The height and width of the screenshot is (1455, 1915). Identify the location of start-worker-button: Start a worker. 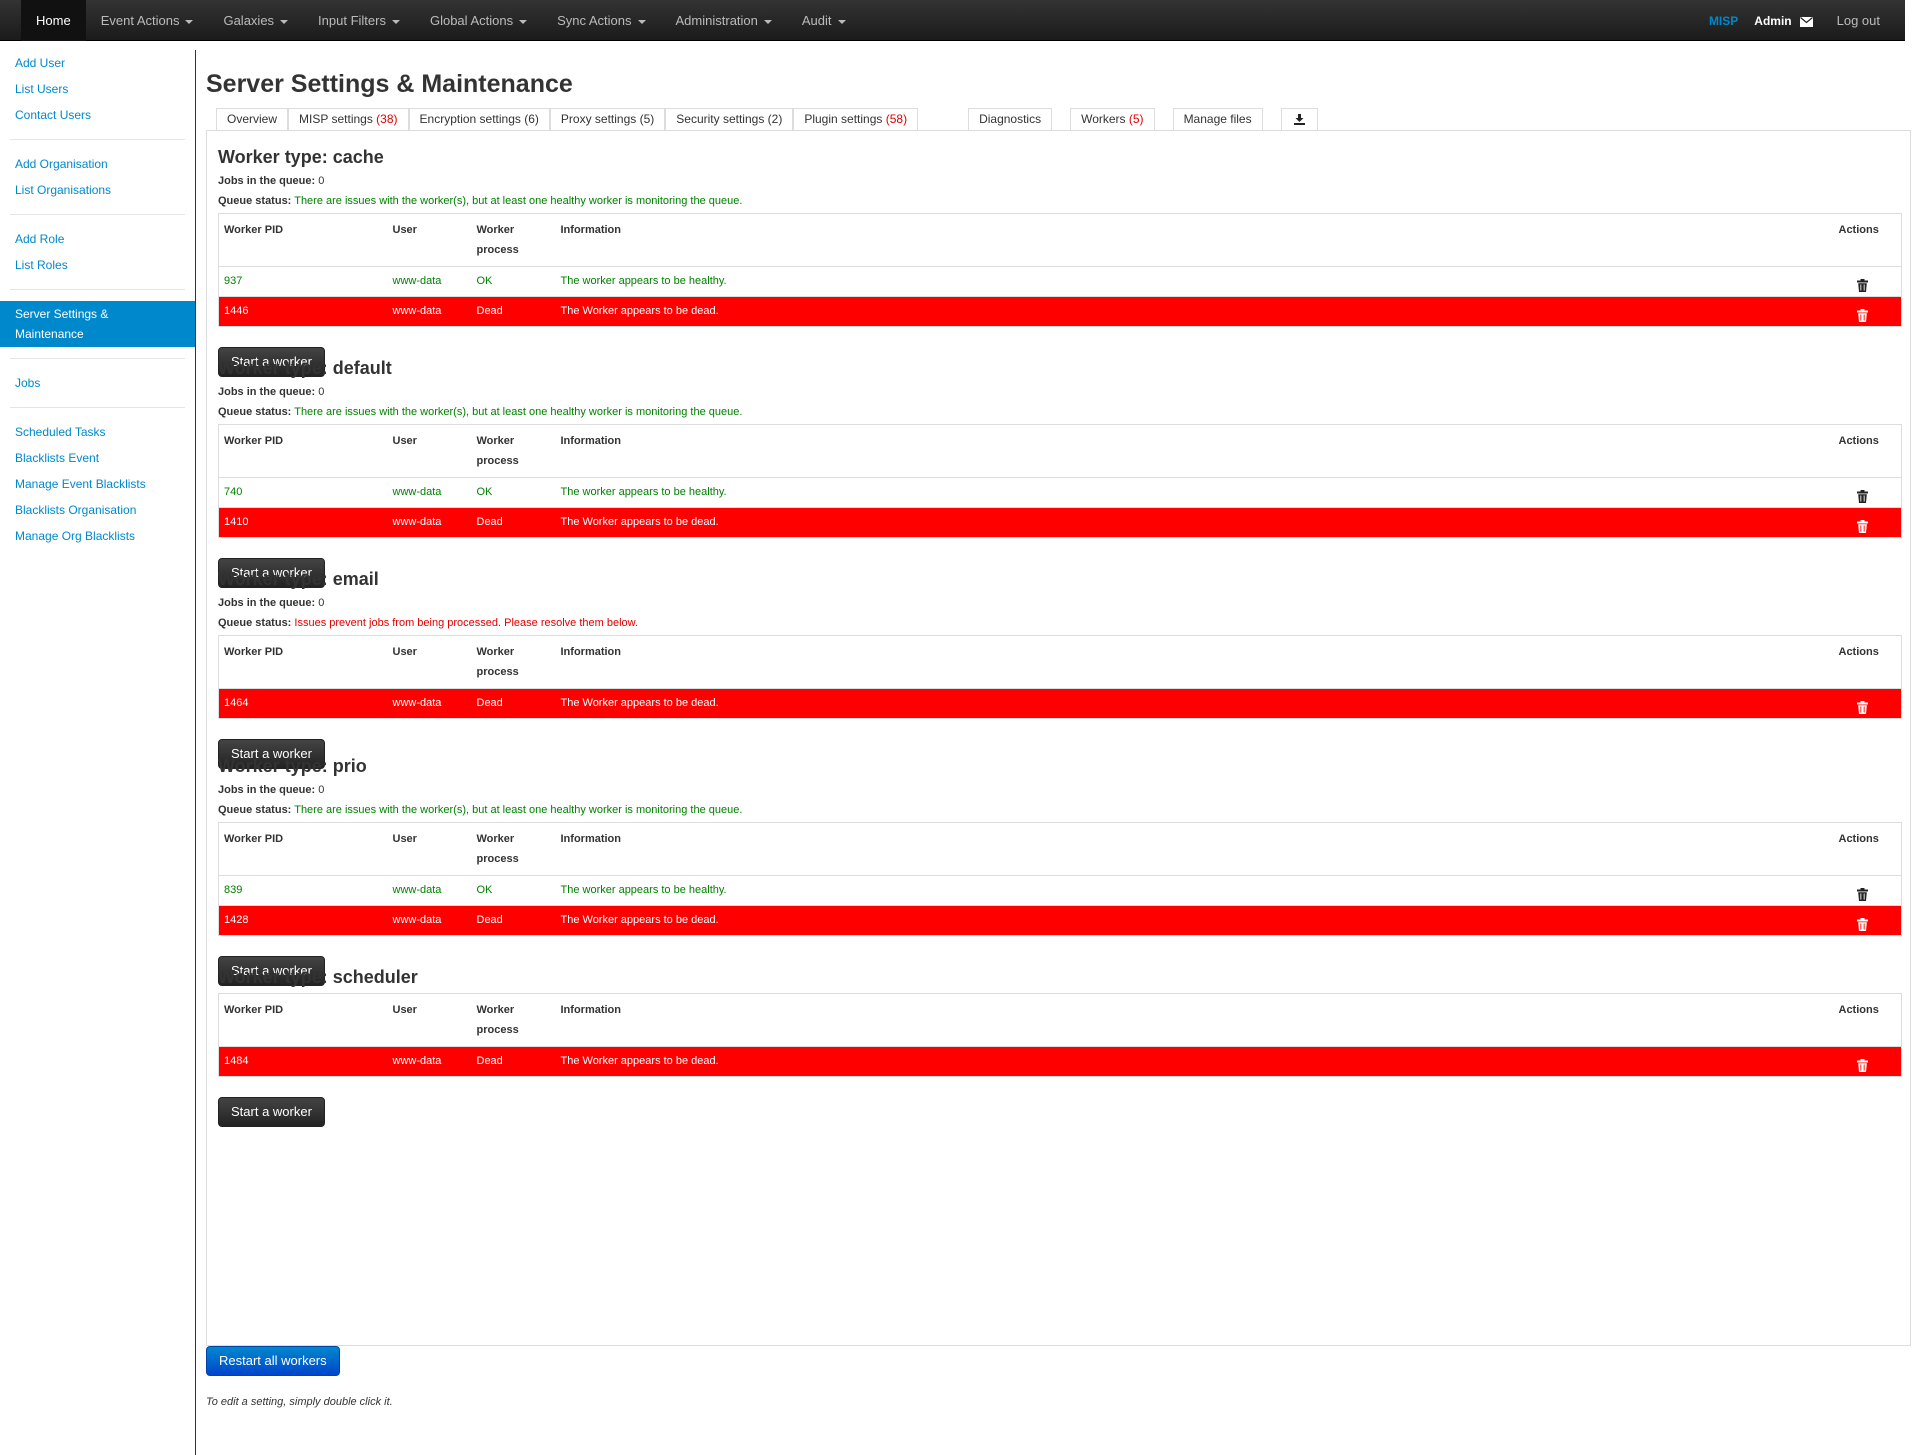
(271, 1112).